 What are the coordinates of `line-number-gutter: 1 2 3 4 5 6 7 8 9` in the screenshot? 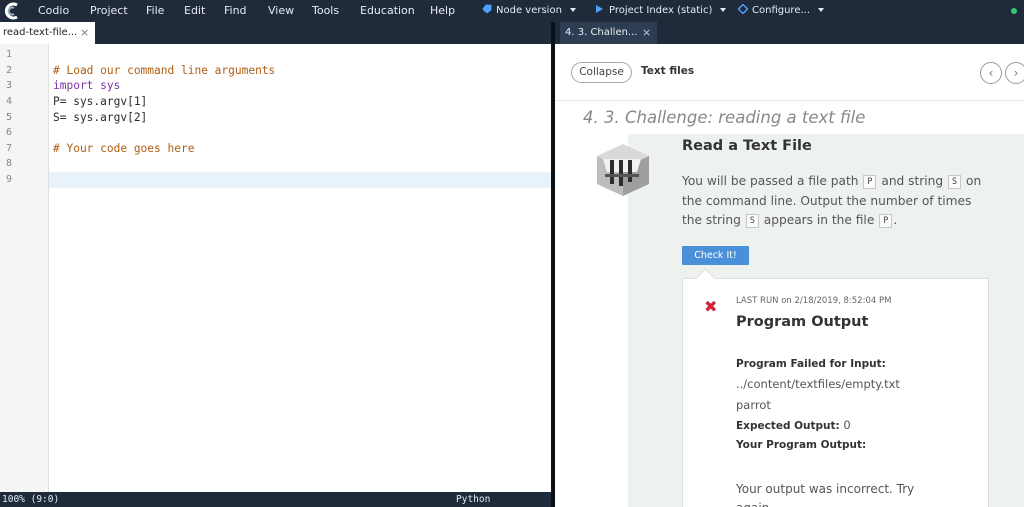 It's located at (24, 268).